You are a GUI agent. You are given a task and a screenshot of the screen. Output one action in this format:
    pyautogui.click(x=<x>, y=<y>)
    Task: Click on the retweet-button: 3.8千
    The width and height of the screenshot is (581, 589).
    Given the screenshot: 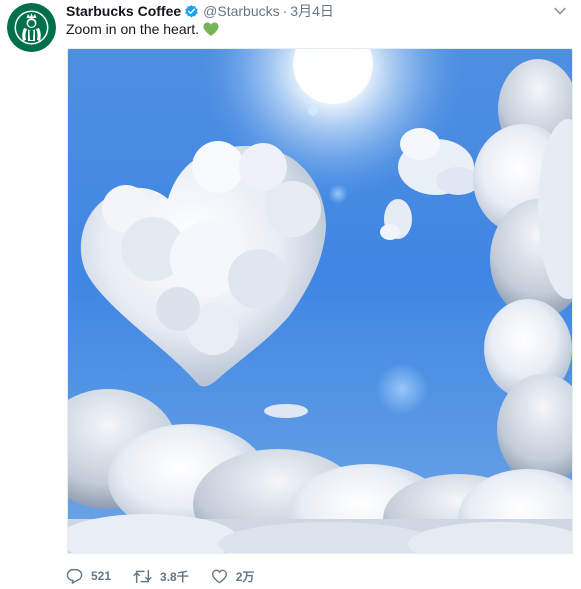 What is the action you would take?
    pyautogui.click(x=161, y=576)
    